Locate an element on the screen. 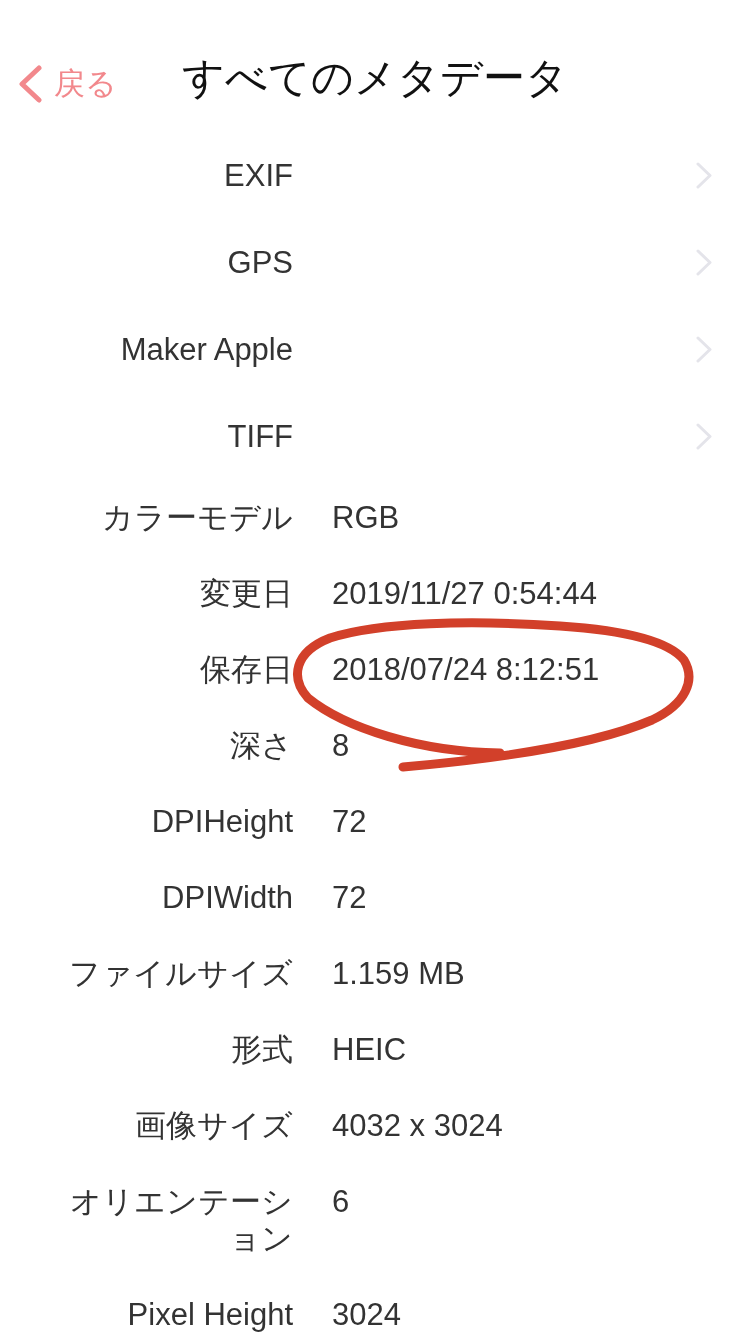 Image resolution: width=750 pixels, height=1334 pixels. field-label: 変更日 is located at coordinates (246, 593).